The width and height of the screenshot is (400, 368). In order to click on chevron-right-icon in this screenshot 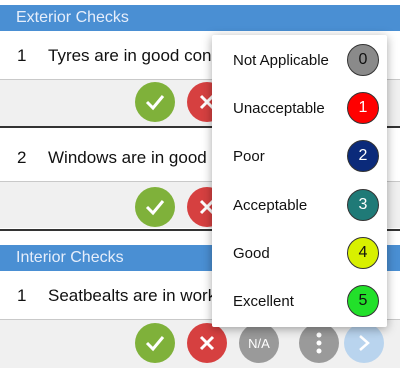, I will do `click(364, 343)`.